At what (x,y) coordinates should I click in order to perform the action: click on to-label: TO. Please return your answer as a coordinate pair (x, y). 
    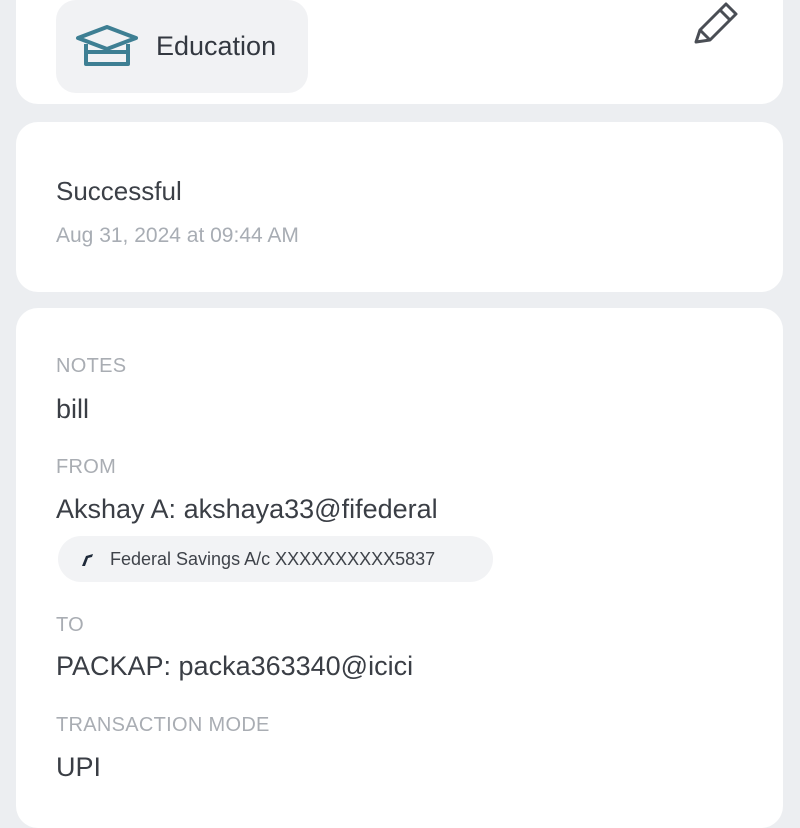
    Looking at the image, I should click on (70, 625).